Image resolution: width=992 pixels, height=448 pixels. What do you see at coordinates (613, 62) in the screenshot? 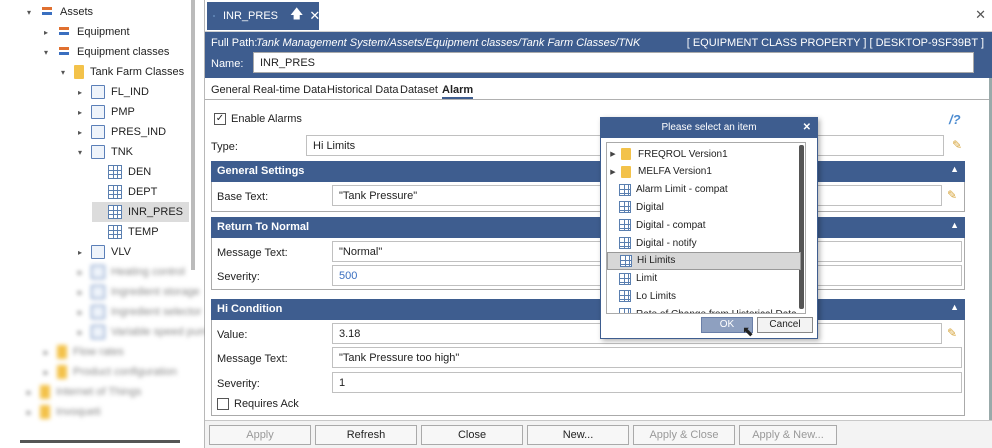
I see `name-field: INR_PRES` at bounding box center [613, 62].